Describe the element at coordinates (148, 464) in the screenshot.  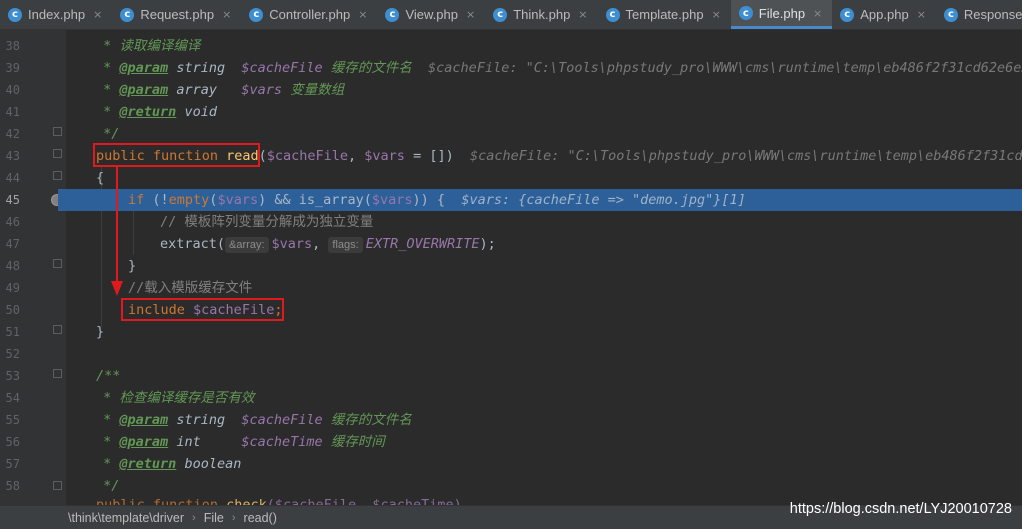
I see `doc-tag: @return` at that location.